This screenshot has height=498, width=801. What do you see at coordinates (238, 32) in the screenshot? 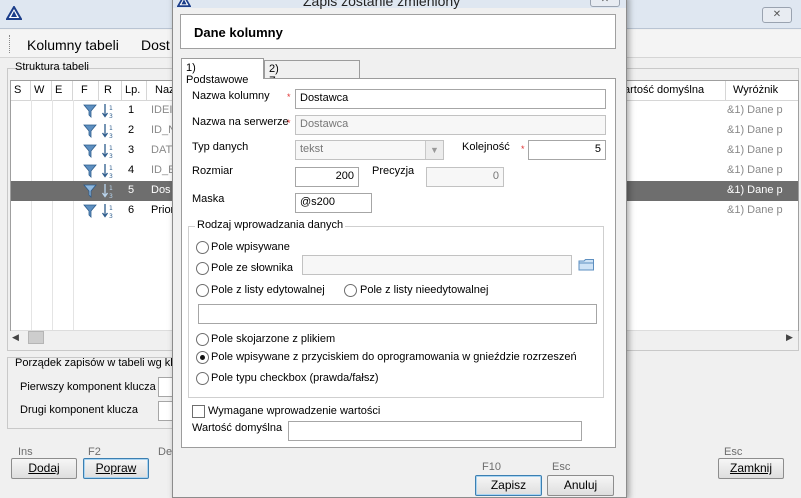
I see `dialog-header-title: Dane kolumny` at bounding box center [238, 32].